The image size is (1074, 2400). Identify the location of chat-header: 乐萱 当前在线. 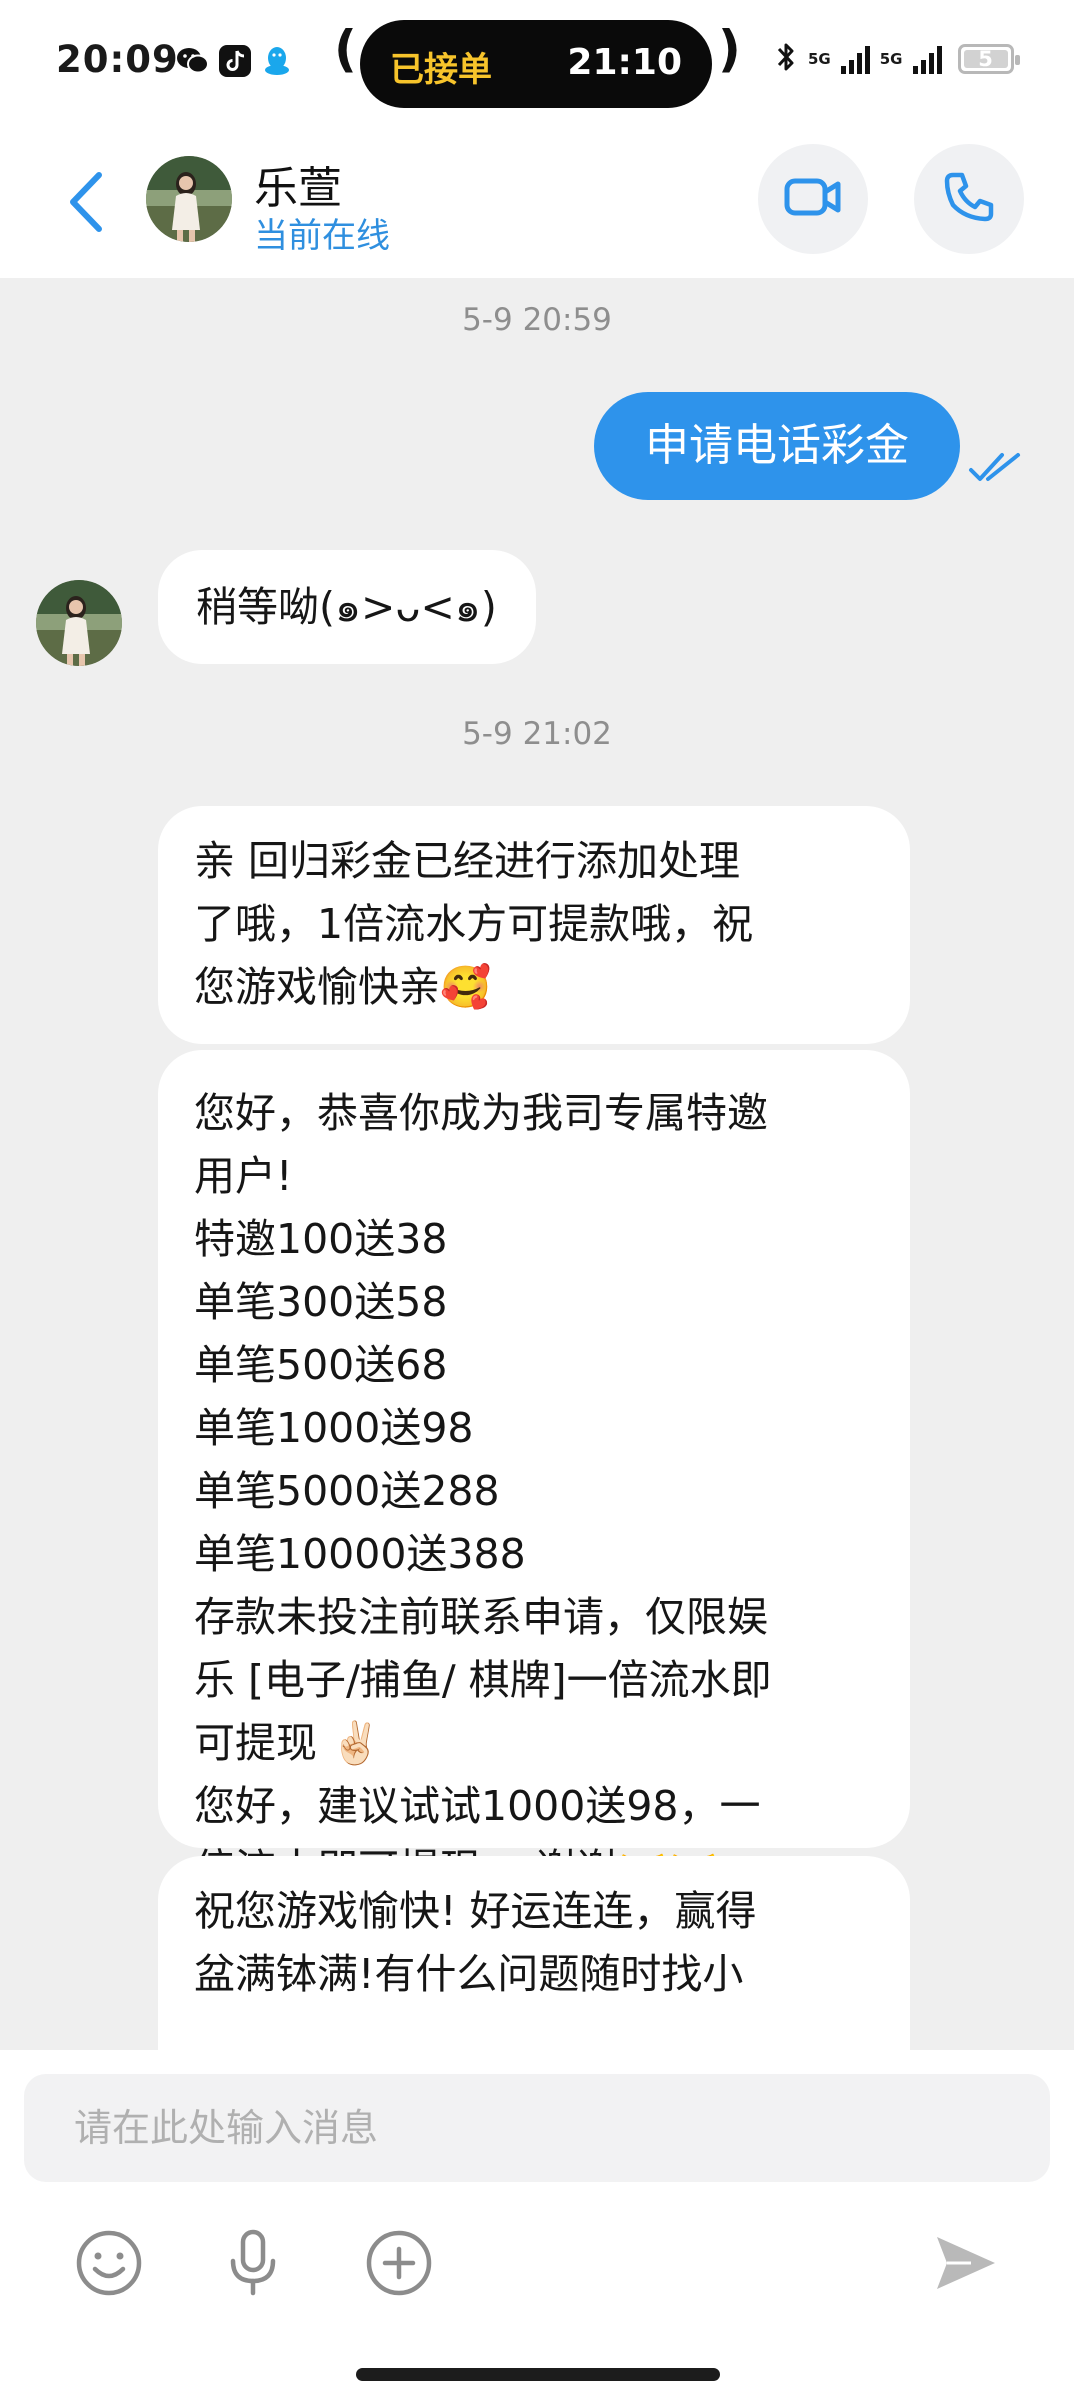
(537, 204).